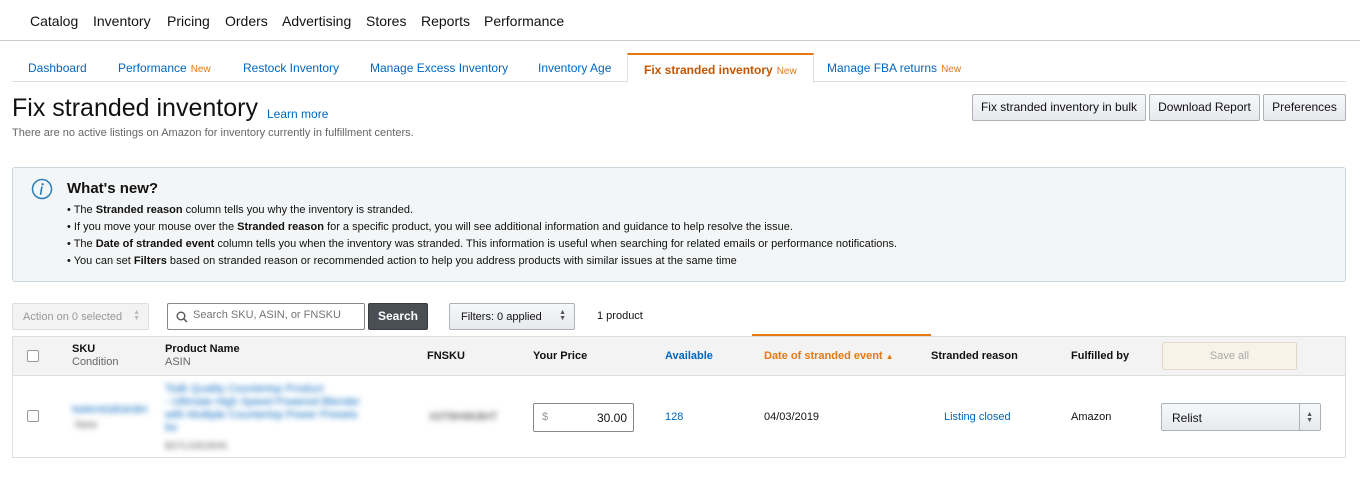  Describe the element at coordinates (182, 317) in the screenshot. I see `search-icon` at that location.